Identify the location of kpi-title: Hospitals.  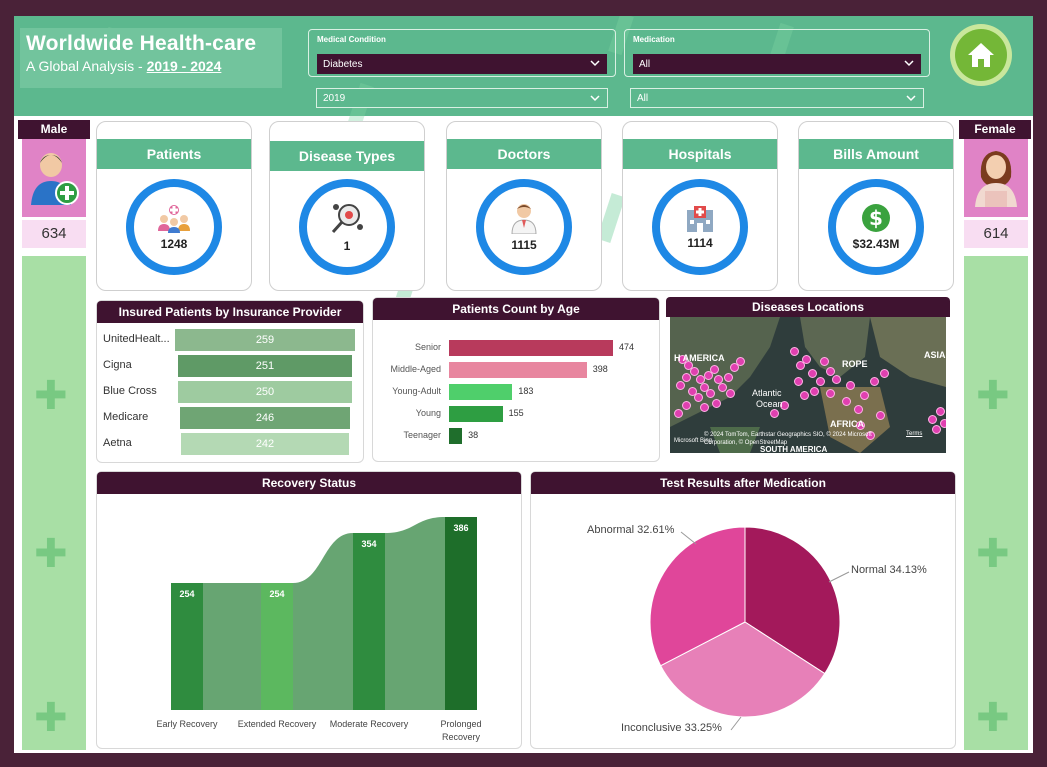
(700, 154).